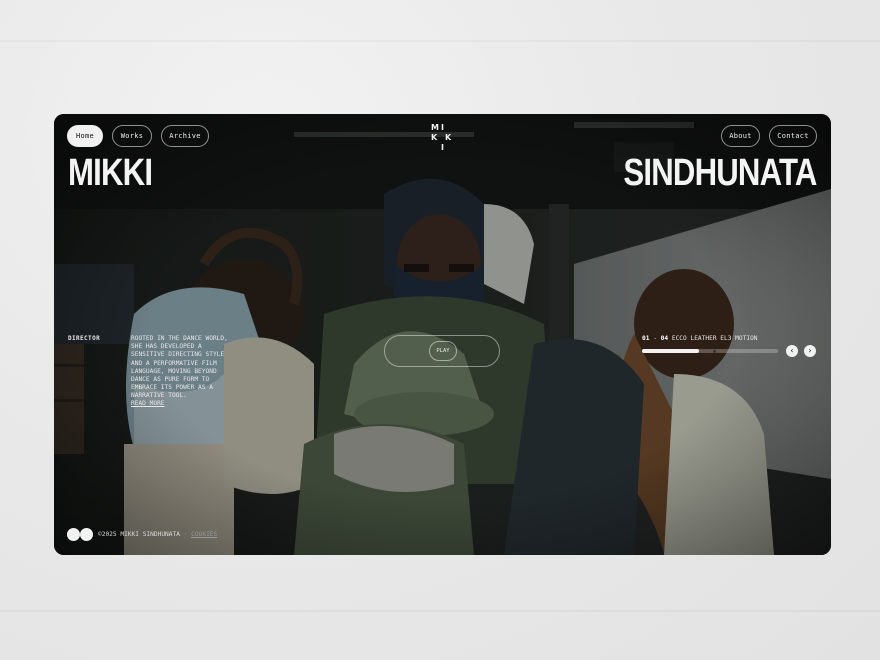 Image resolution: width=880 pixels, height=660 pixels. What do you see at coordinates (84, 338) in the screenshot?
I see `role-label: DIRECTOR` at bounding box center [84, 338].